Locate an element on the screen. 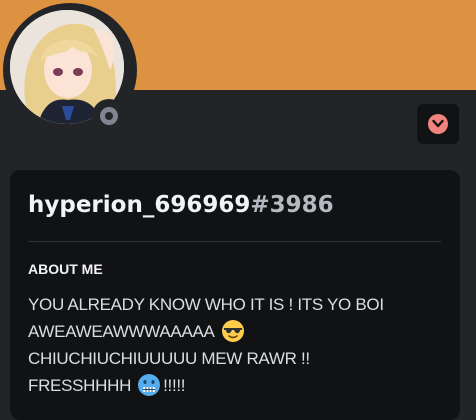 The width and height of the screenshot is (476, 420). about-line-text: !!!!! is located at coordinates (174, 385).